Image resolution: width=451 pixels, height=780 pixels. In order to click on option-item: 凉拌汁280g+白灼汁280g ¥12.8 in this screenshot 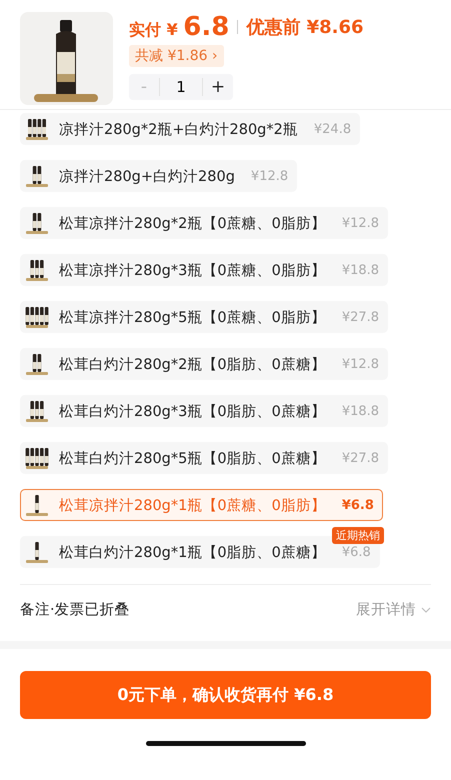, I will do `click(159, 176)`.